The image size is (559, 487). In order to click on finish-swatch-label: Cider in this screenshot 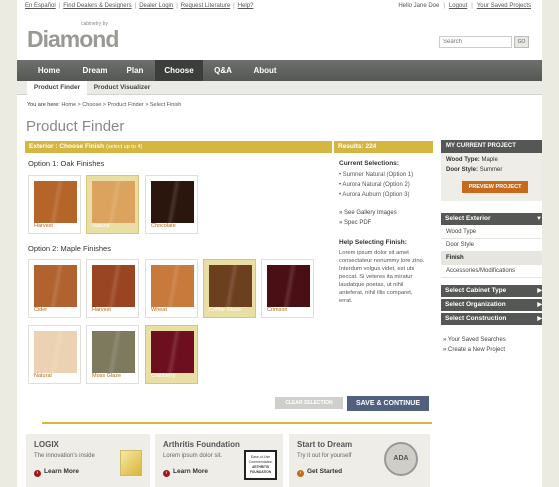, I will do `click(41, 310)`.